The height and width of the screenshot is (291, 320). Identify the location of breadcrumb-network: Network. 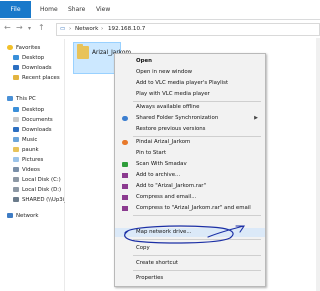
(86, 29).